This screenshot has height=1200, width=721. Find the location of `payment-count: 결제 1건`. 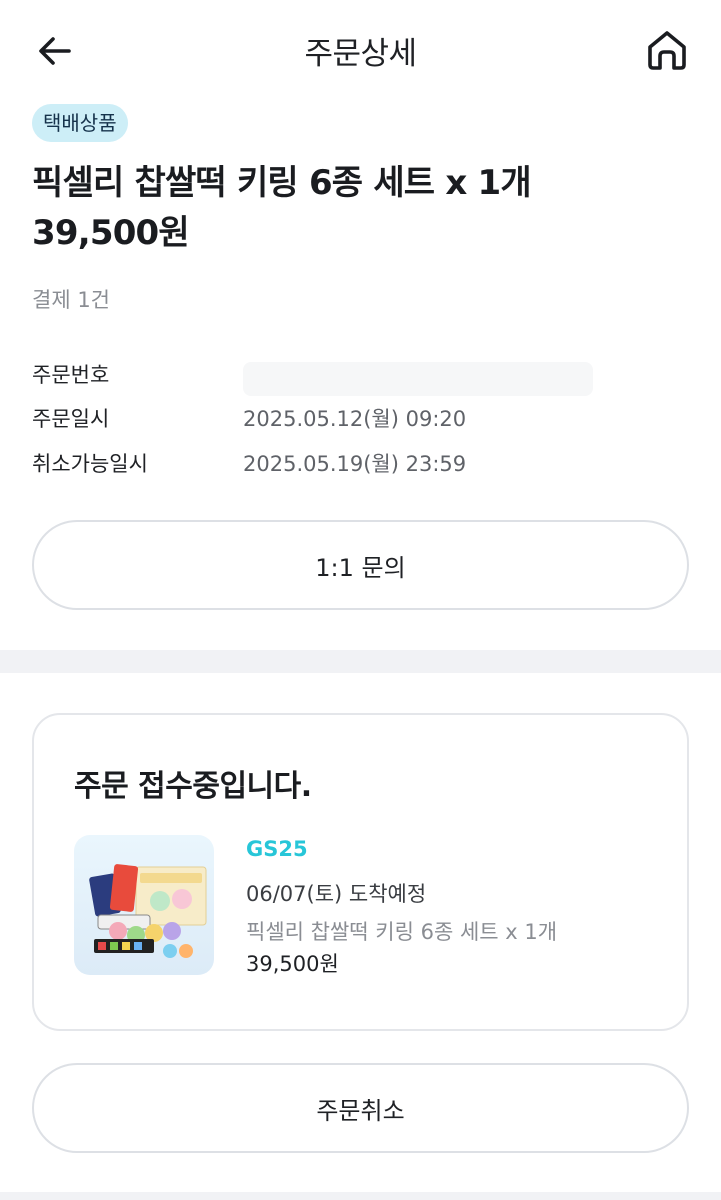

payment-count: 결제 1건 is located at coordinates (71, 300).